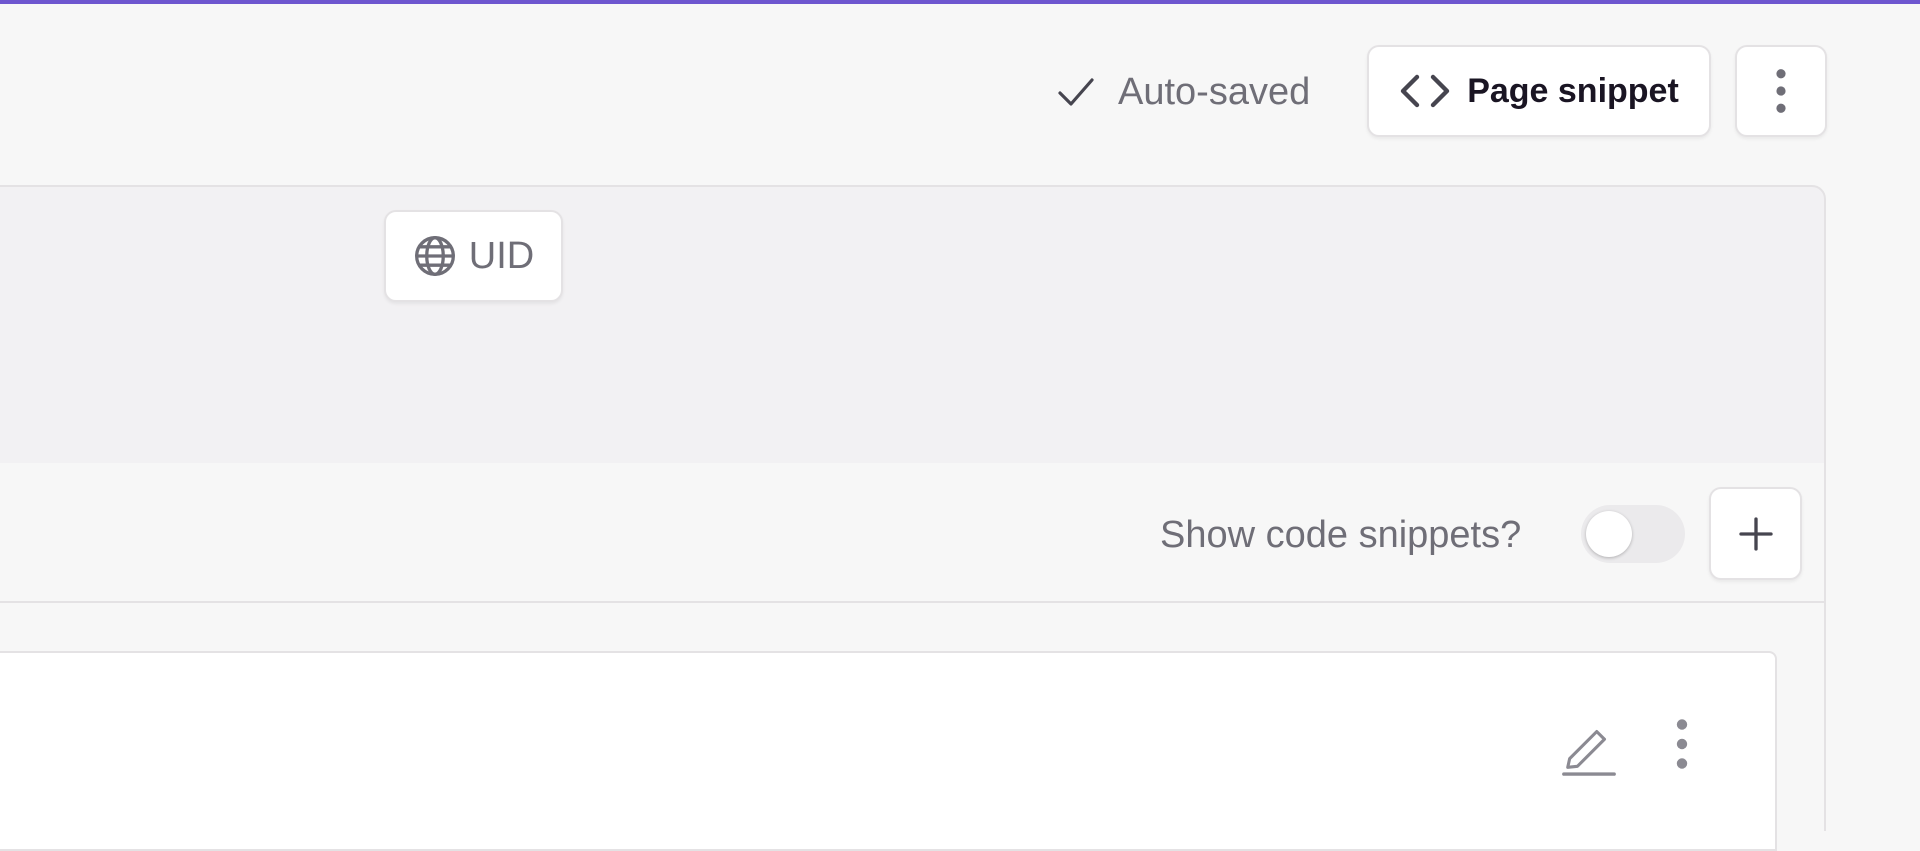  I want to click on toggle-knob, so click(1609, 534).